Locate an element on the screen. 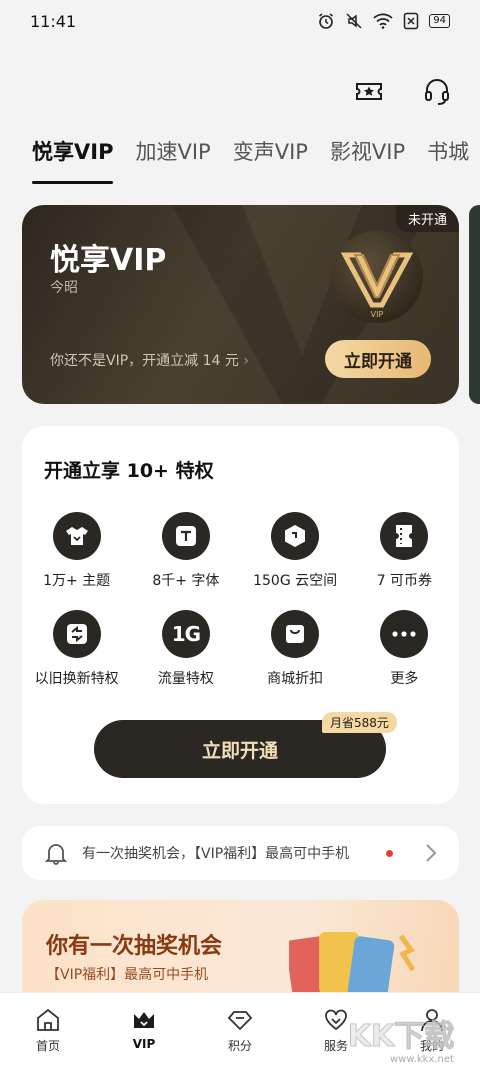 The image size is (480, 1066). privilege-label: 8千+ 字体 is located at coordinates (186, 581).